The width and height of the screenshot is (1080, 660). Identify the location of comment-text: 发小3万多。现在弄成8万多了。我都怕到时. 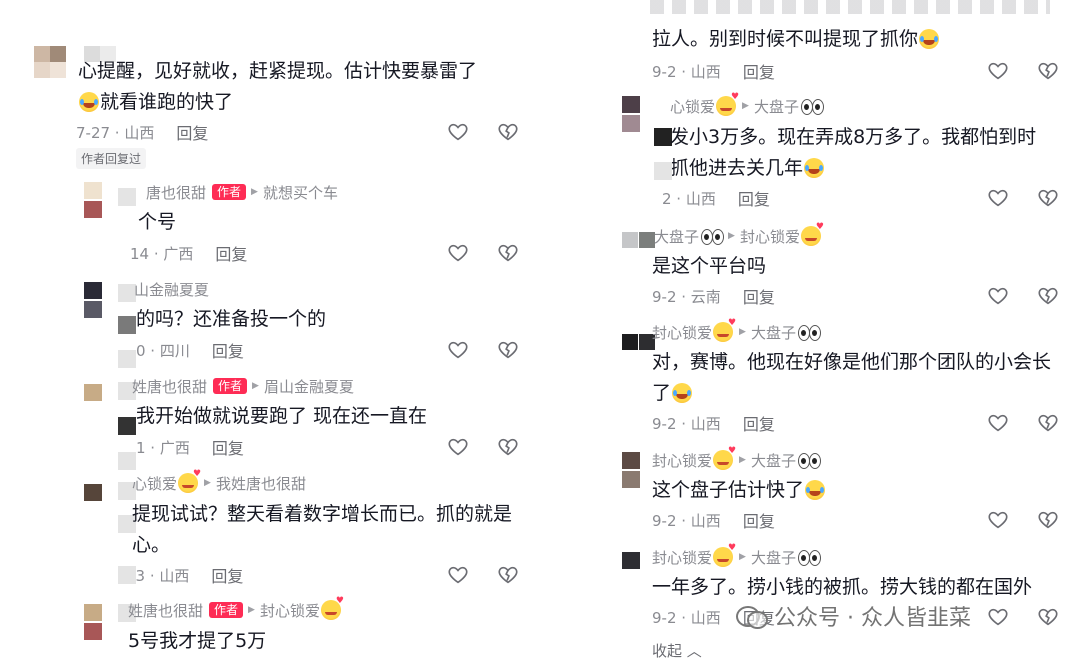
(853, 137).